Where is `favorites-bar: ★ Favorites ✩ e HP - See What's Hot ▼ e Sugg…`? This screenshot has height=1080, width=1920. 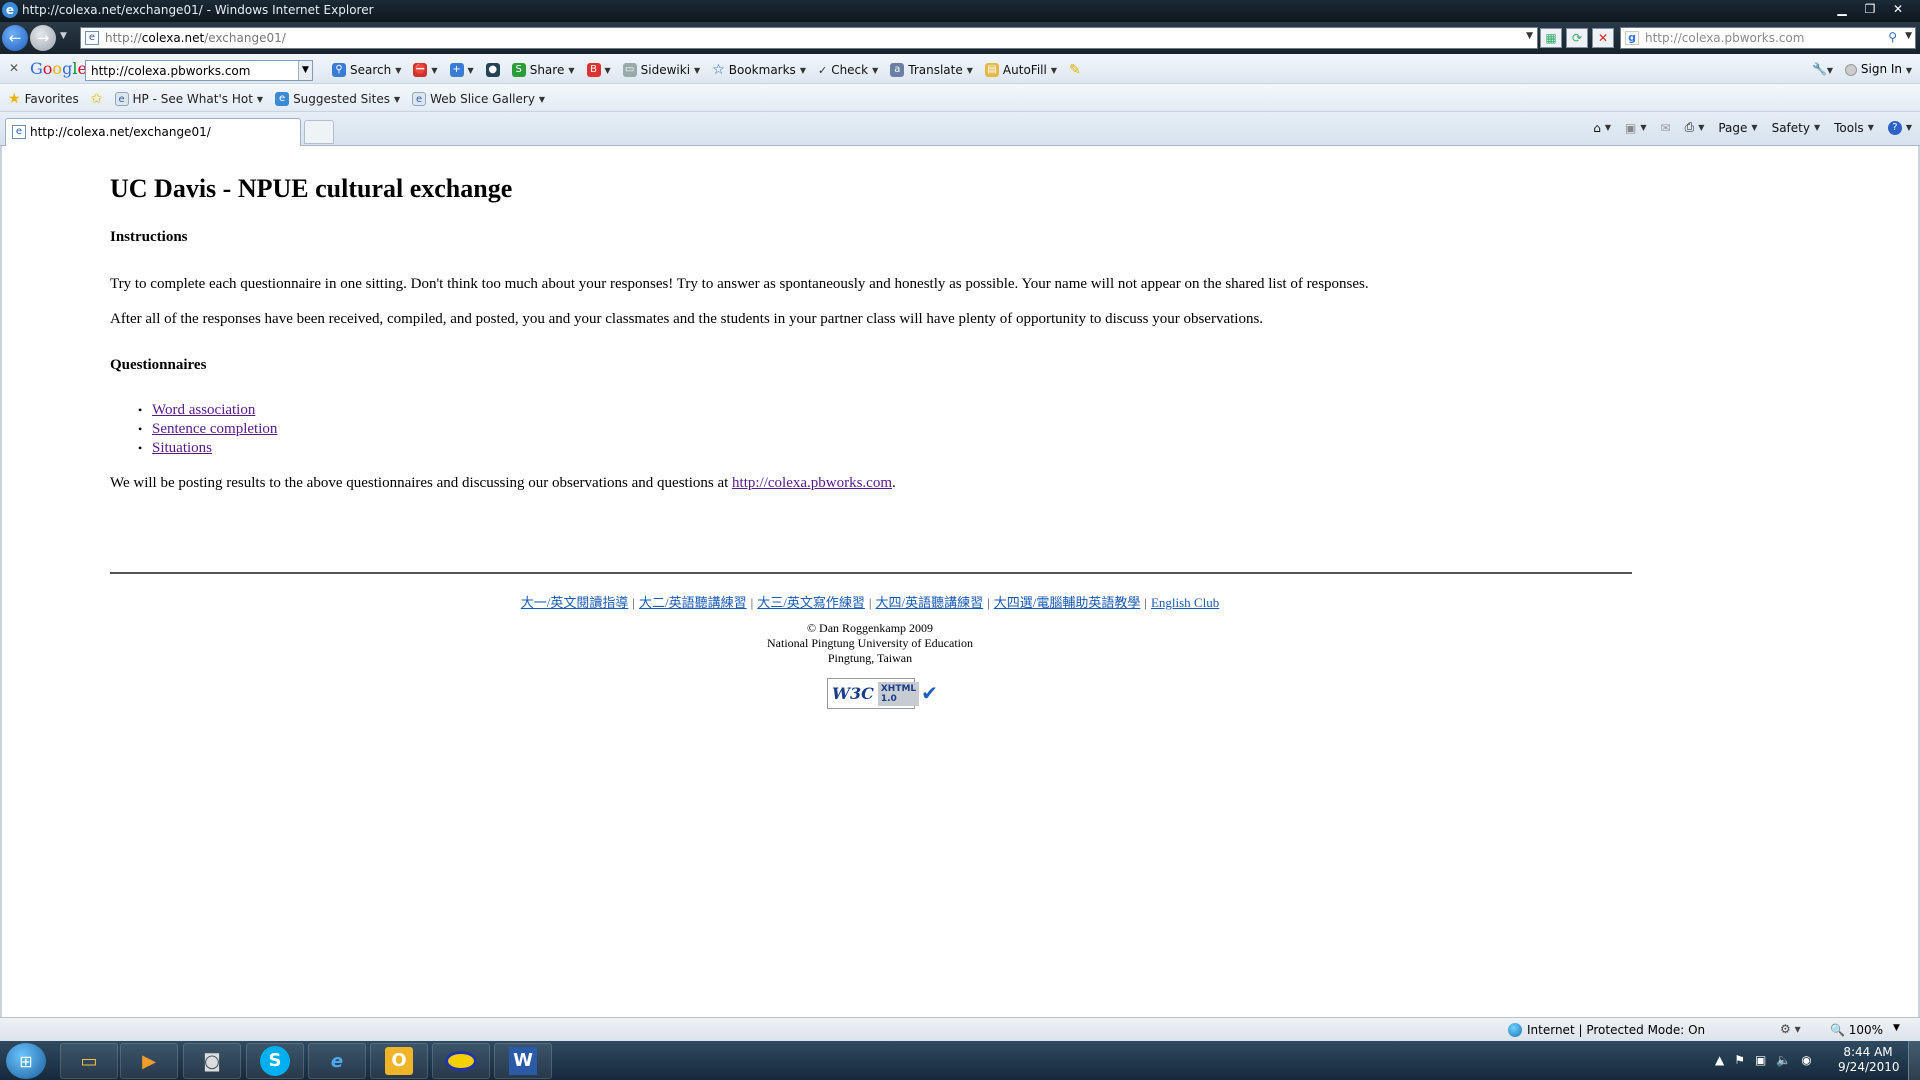
favorites-bar: ★ Favorites ✩ e HP - See What's Hot ▼ e Sugg… is located at coordinates (960, 98).